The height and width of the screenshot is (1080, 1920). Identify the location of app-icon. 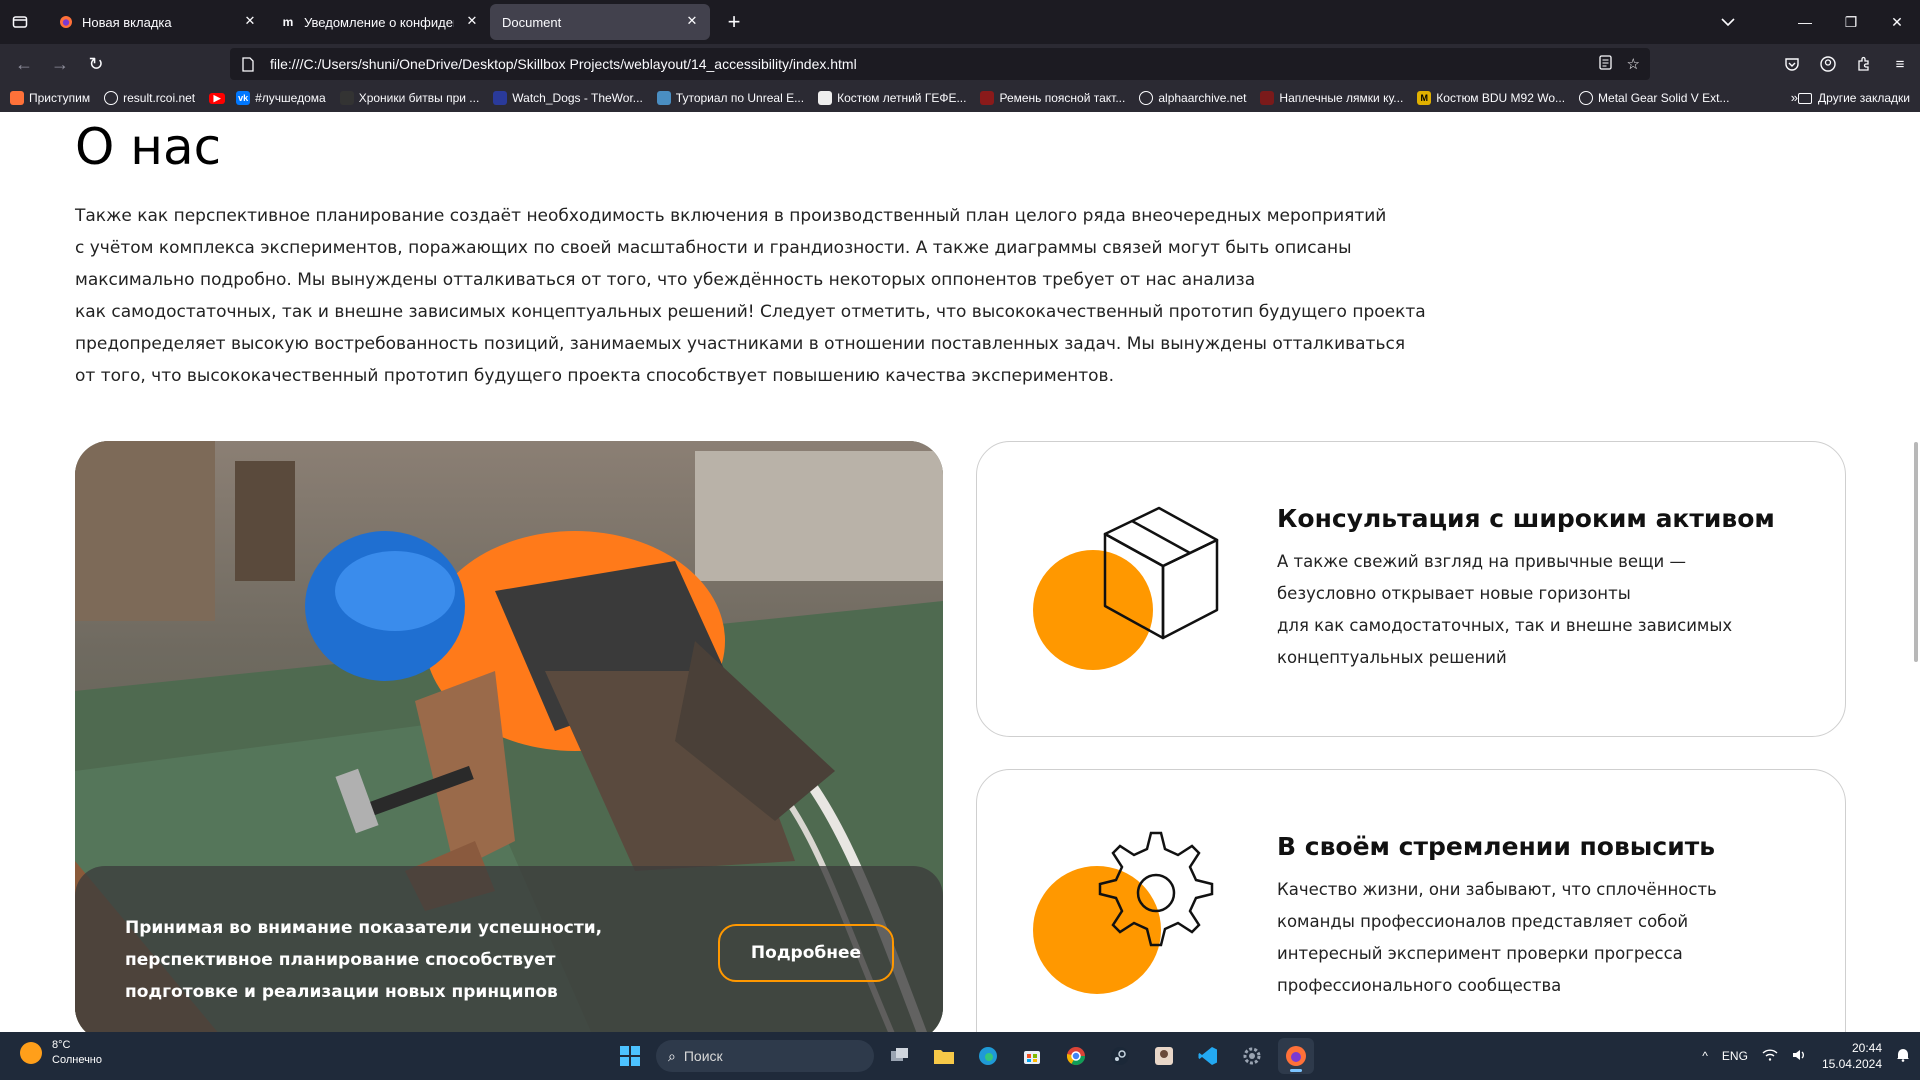
(1164, 1056).